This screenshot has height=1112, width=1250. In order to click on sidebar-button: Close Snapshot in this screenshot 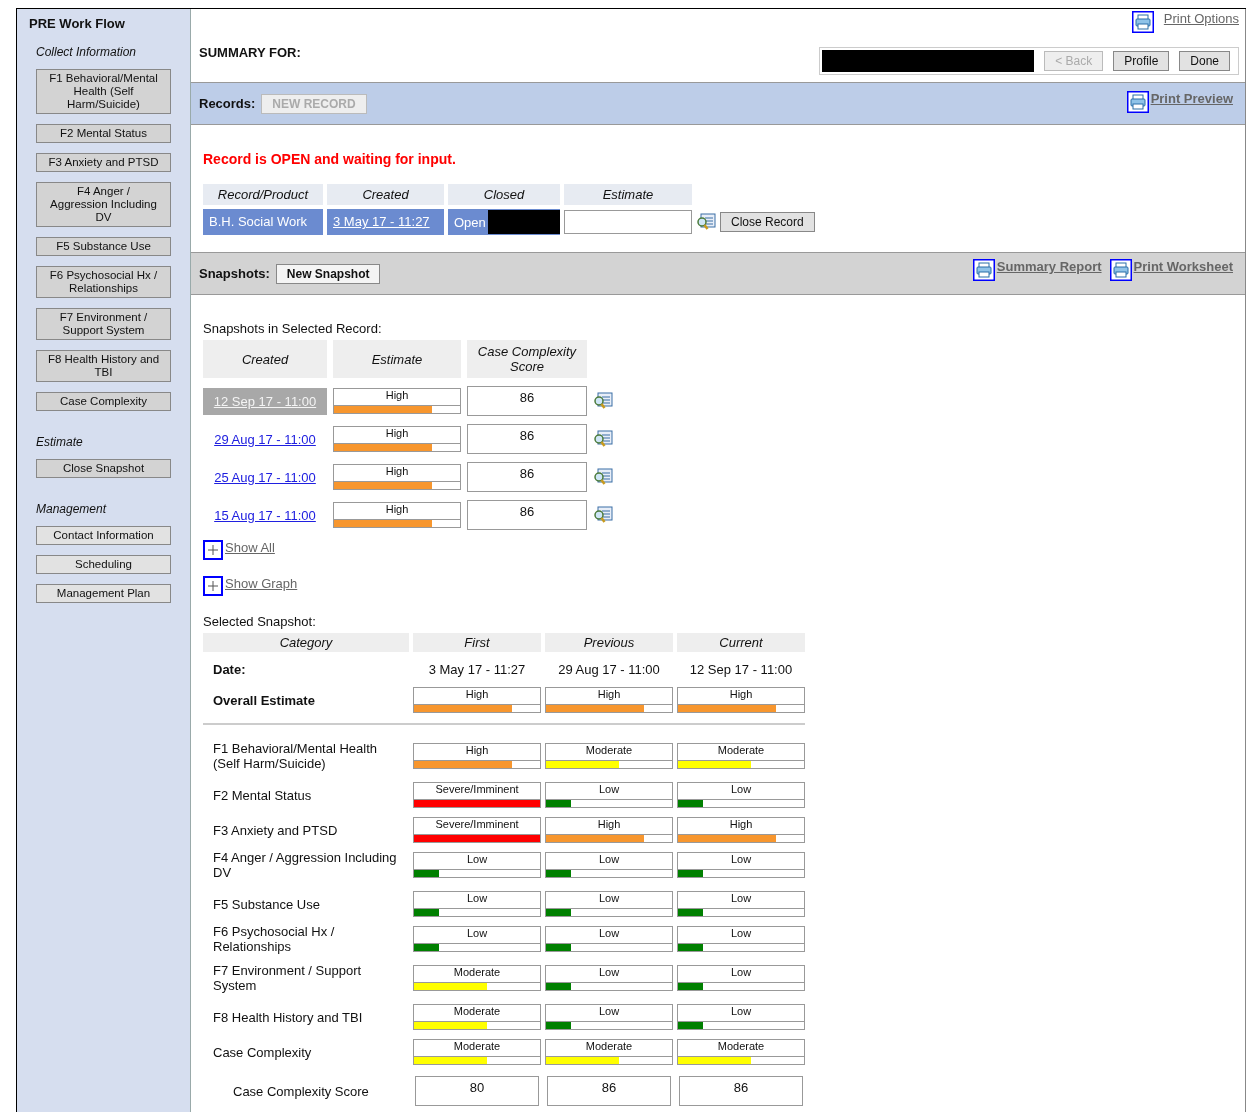, I will do `click(103, 468)`.